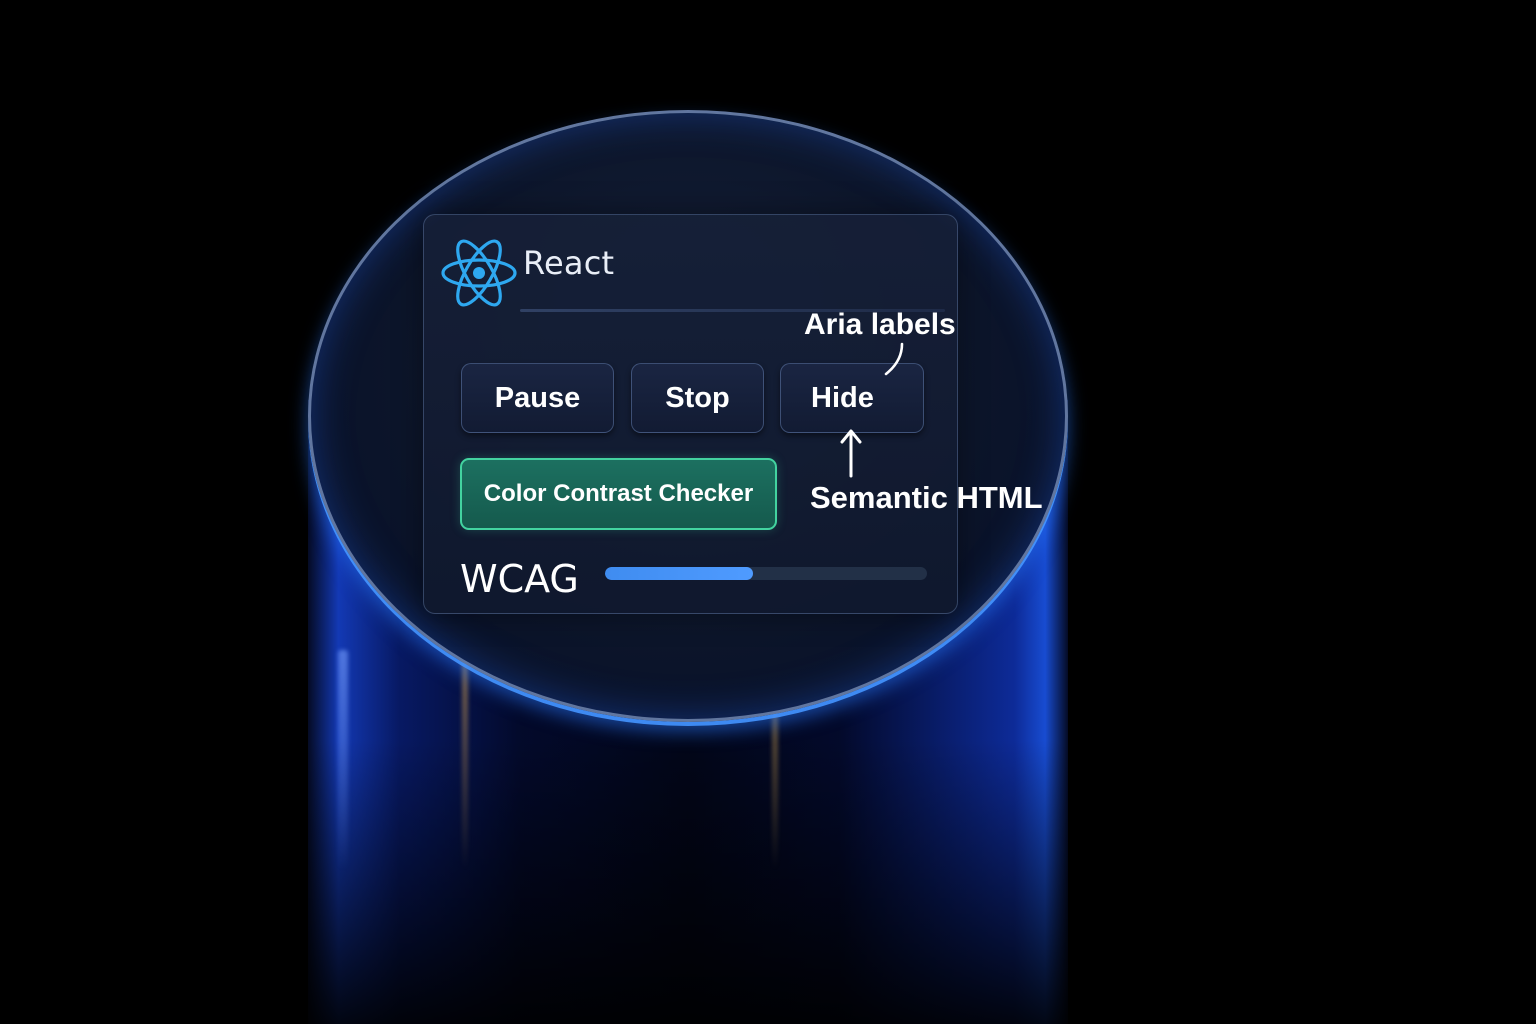 This screenshot has height=1024, width=1536. What do you see at coordinates (894, 359) in the screenshot?
I see `curved-pointer-icon` at bounding box center [894, 359].